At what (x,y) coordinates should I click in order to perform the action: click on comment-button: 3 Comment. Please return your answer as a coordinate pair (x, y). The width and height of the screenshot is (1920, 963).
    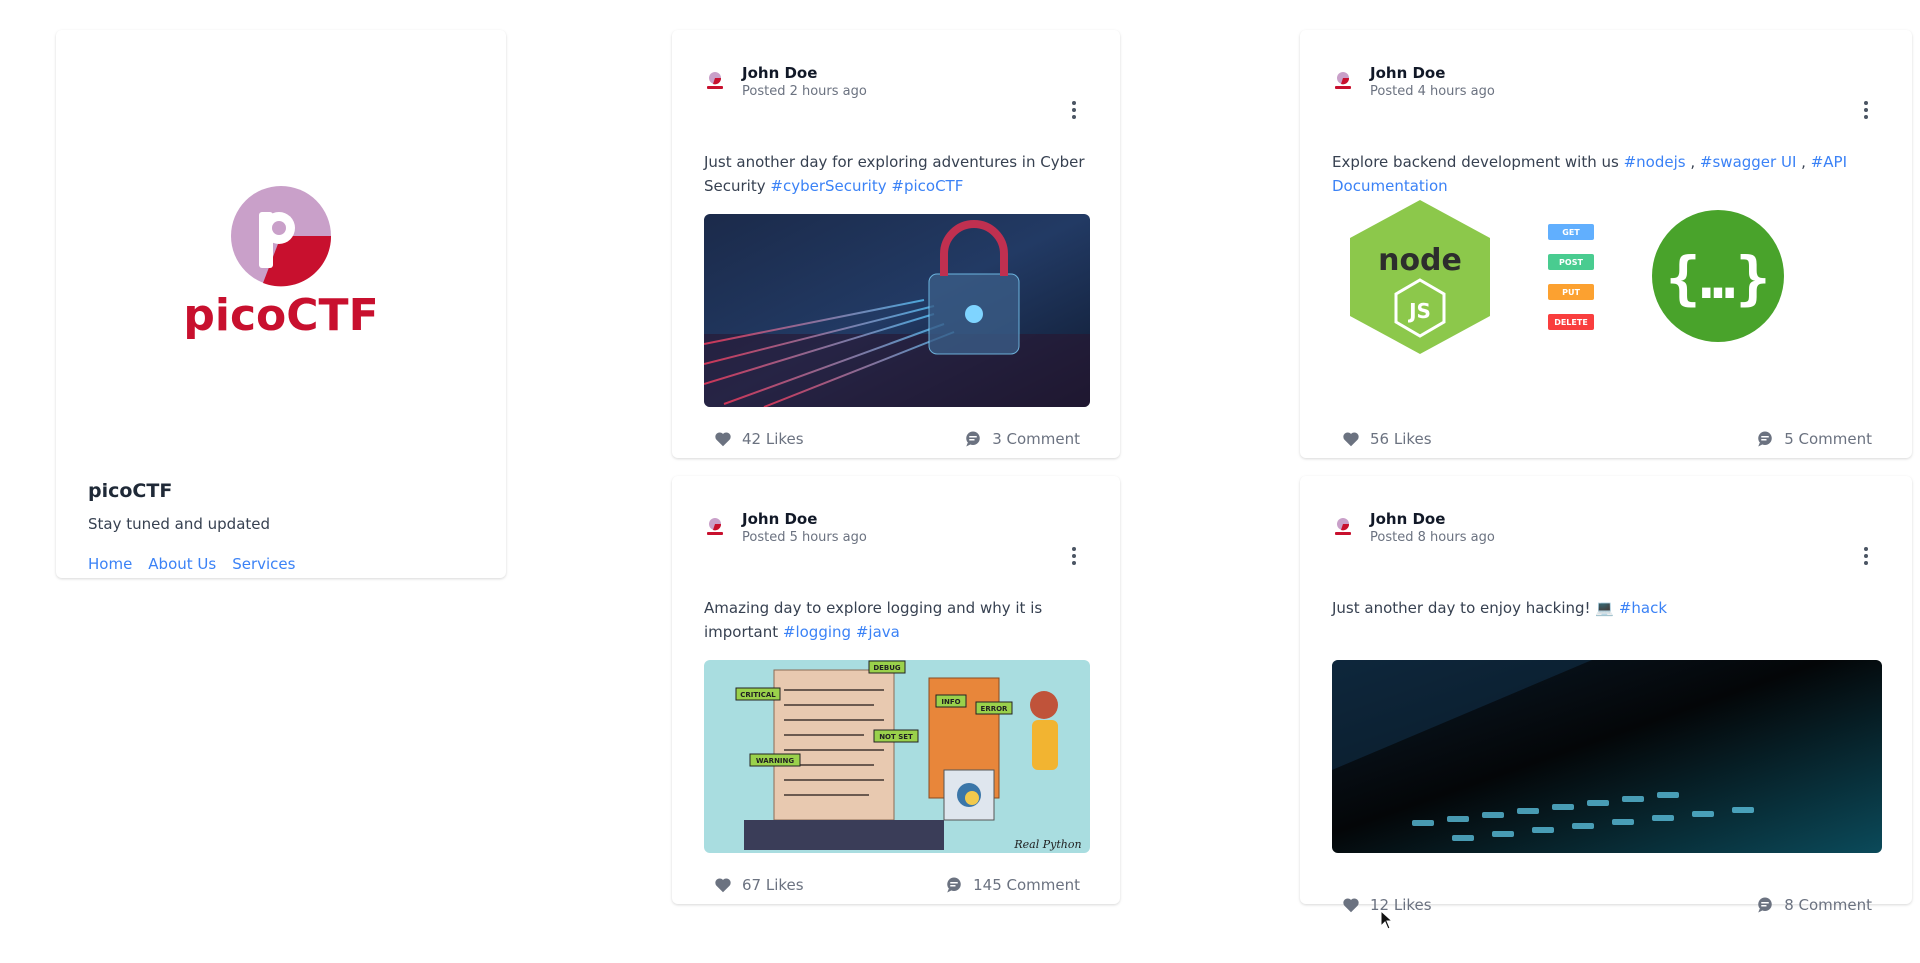
    Looking at the image, I should click on (1022, 439).